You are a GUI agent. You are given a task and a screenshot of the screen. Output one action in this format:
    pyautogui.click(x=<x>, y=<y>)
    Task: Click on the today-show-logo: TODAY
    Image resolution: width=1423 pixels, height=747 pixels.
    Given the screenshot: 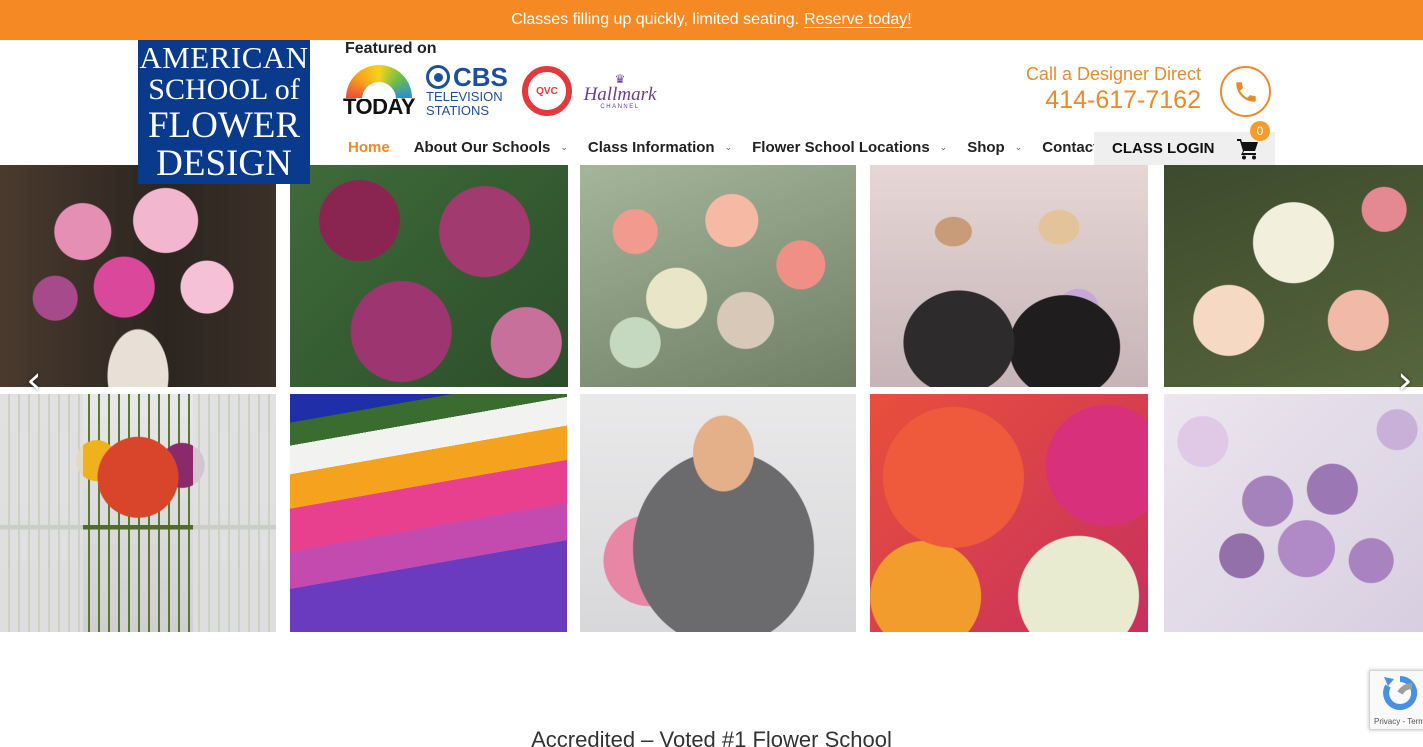 What is the action you would take?
    pyautogui.click(x=379, y=91)
    